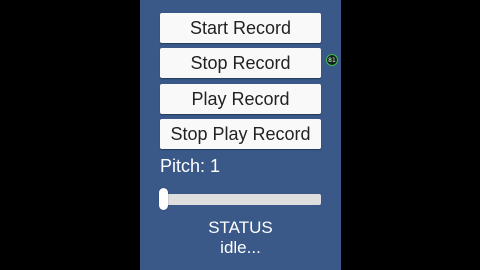 The width and height of the screenshot is (480, 270). I want to click on overlay-counter-badge: 81, so click(332, 60).